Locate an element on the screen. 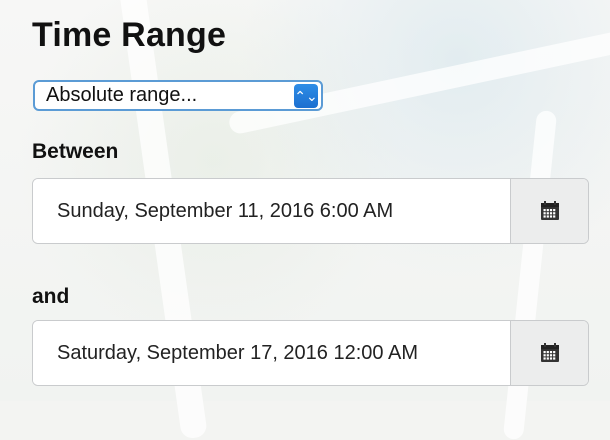 The width and height of the screenshot is (610, 440). end-date-input is located at coordinates (271, 353).